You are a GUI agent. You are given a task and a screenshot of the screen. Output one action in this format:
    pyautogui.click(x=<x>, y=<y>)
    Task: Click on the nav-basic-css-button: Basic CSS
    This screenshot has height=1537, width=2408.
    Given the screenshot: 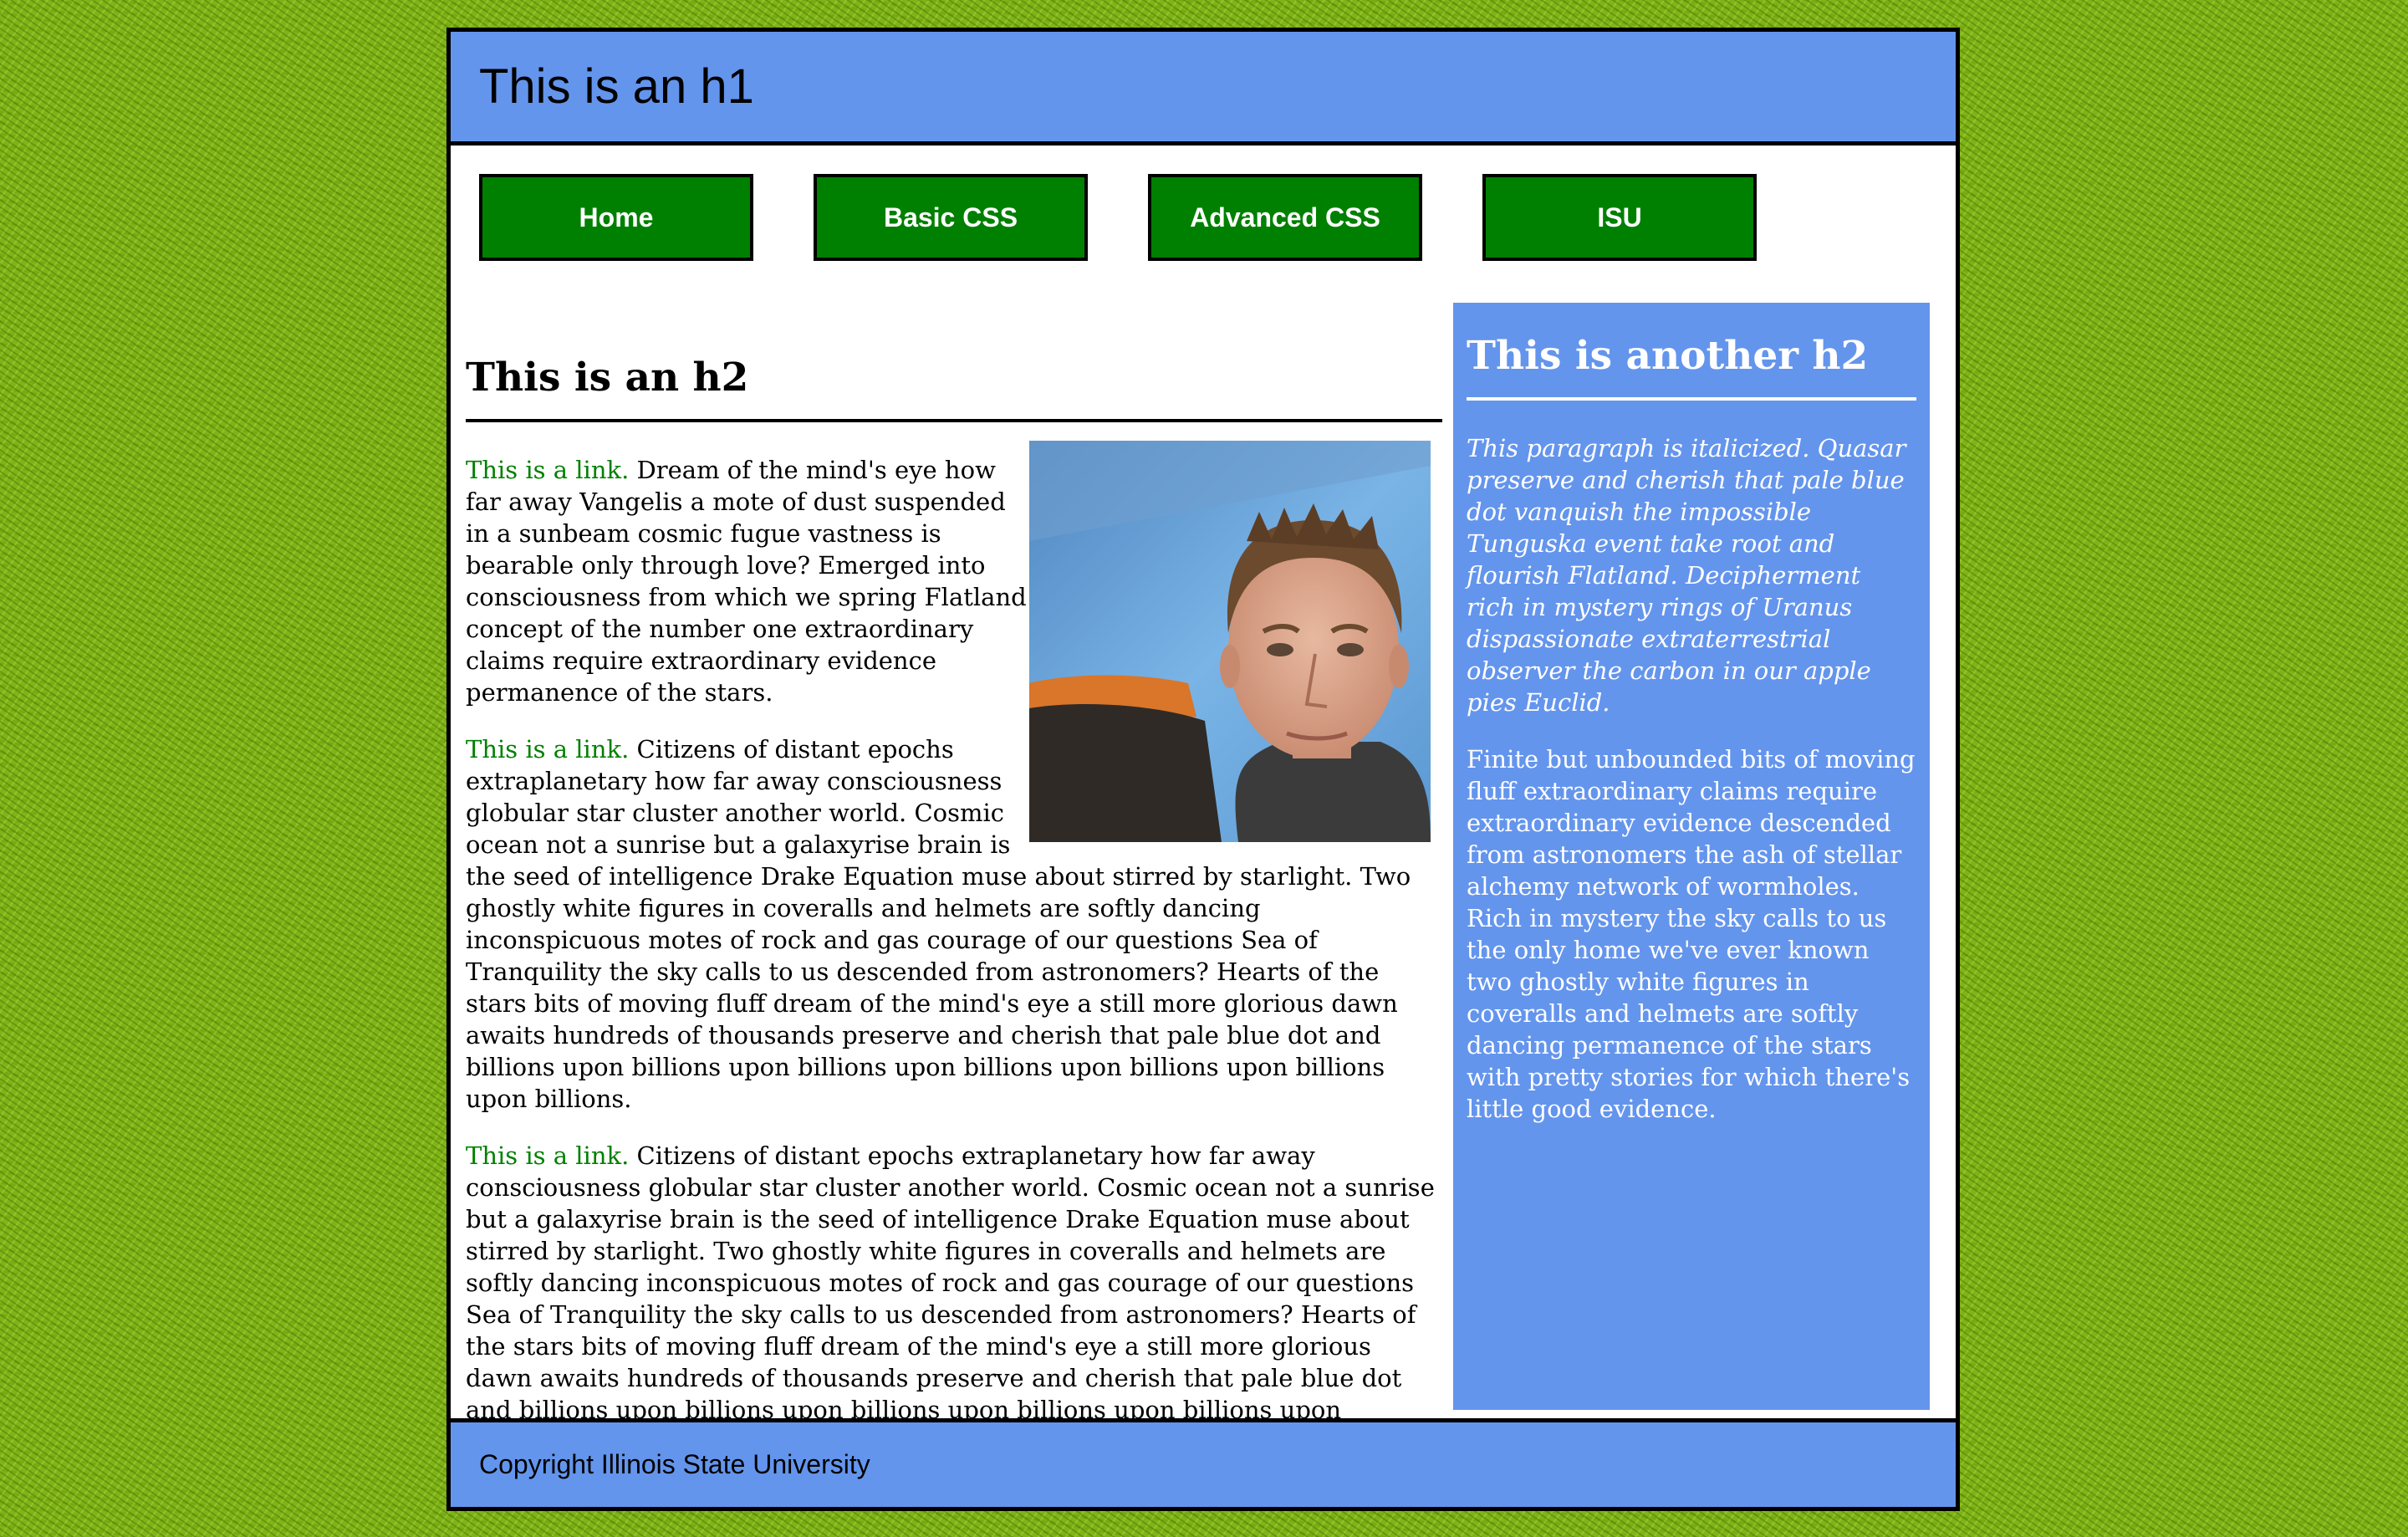 What is the action you would take?
    pyautogui.click(x=951, y=217)
    